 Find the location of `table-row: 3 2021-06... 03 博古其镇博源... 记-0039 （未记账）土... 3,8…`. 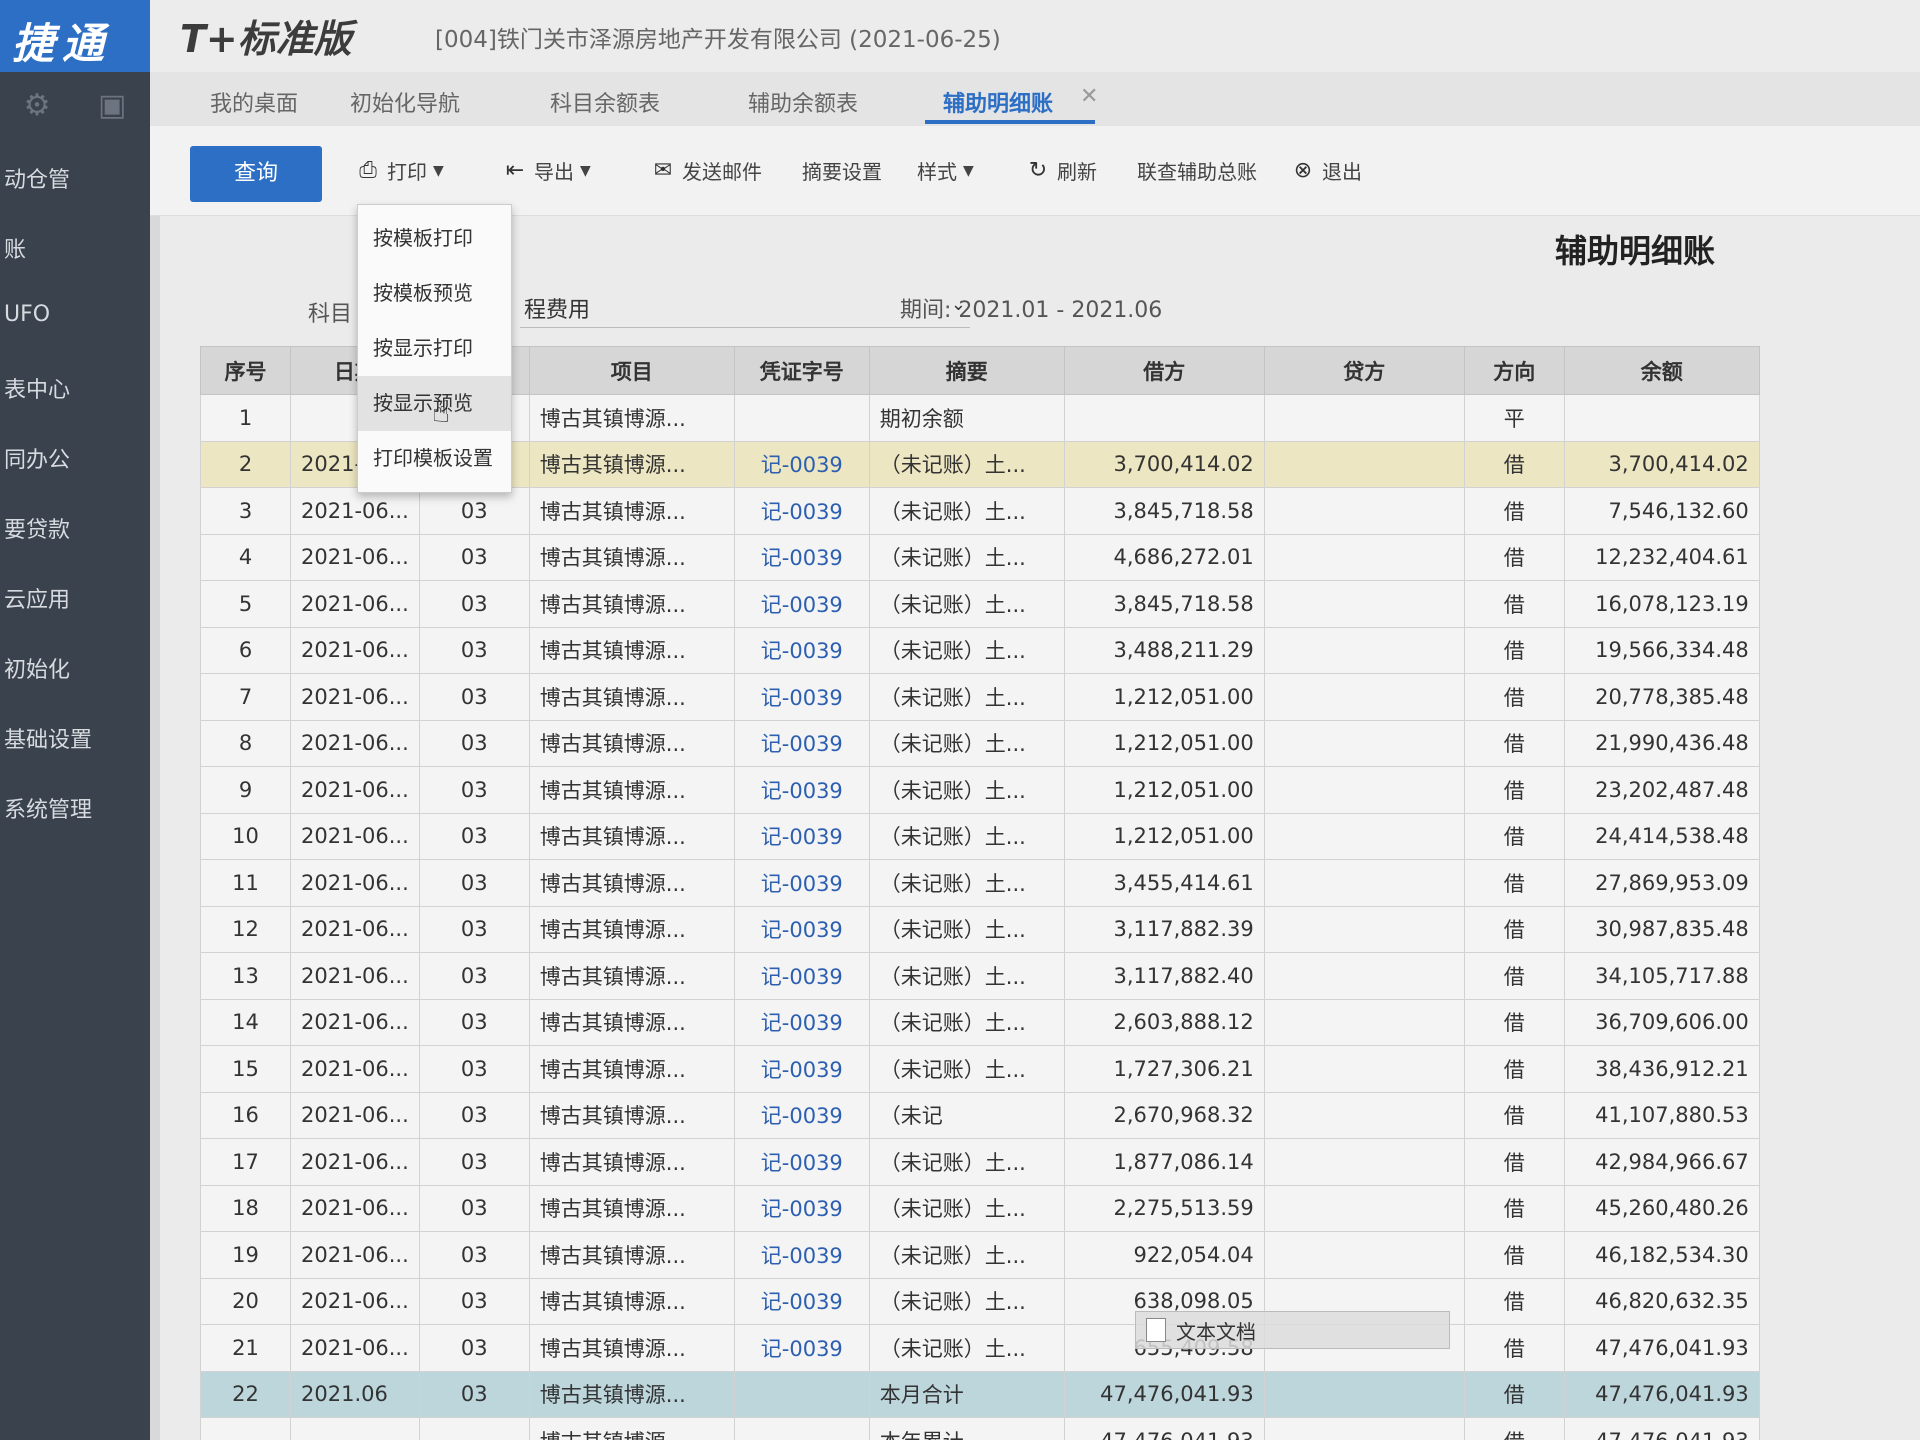

table-row: 3 2021-06... 03 博古其镇博源... 记-0039 （未记账）土... 3,8… is located at coordinates (980, 511).